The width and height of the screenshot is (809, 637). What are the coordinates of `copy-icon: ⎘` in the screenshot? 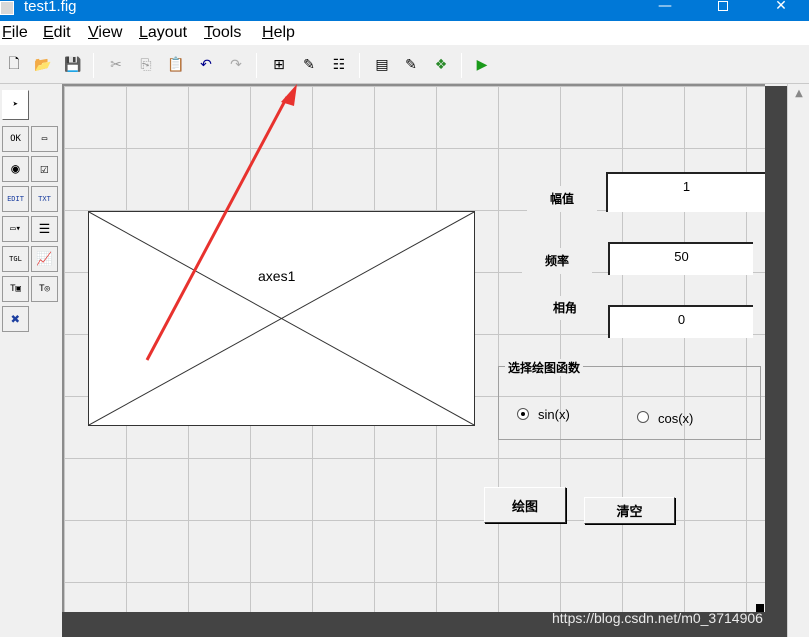 It's located at (146, 65).